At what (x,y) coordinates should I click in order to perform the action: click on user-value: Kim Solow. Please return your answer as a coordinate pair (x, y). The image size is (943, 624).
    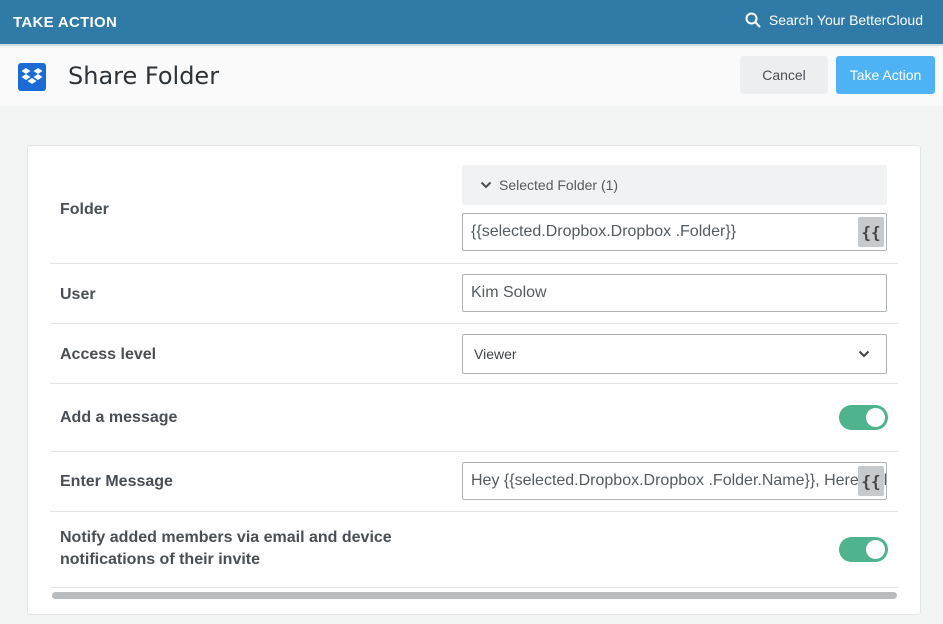
    Looking at the image, I should click on (509, 292).